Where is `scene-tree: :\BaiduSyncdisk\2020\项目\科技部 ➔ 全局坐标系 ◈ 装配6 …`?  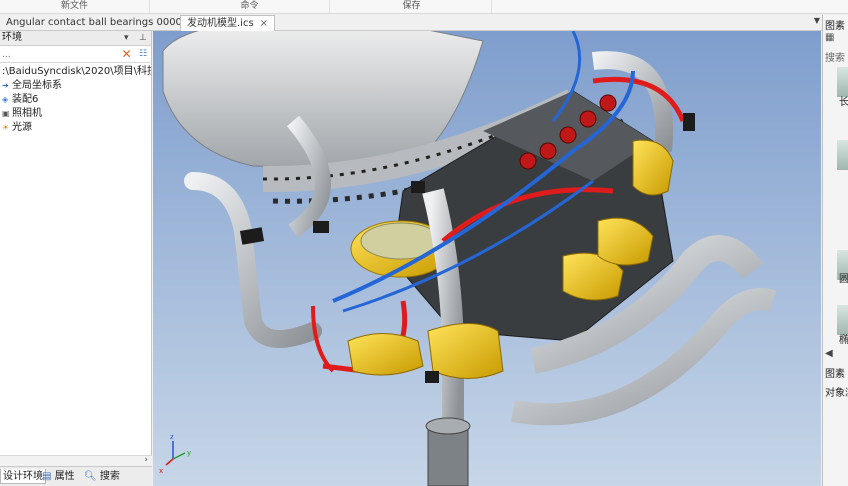 scene-tree: :\BaiduSyncdisk\2020\项目\科技部 ➔ 全局坐标系 ◈ 装配6 … is located at coordinates (75, 99).